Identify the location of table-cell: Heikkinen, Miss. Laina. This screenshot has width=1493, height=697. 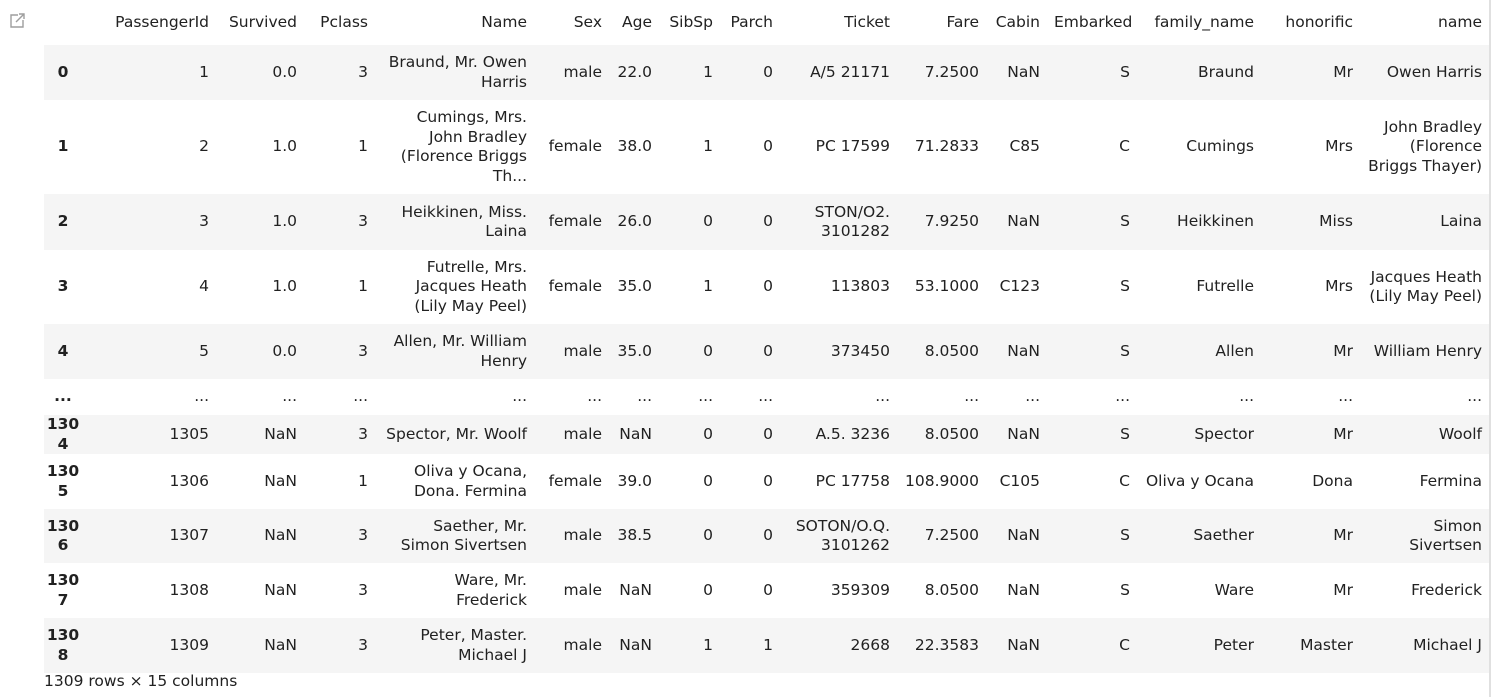
(464, 221).